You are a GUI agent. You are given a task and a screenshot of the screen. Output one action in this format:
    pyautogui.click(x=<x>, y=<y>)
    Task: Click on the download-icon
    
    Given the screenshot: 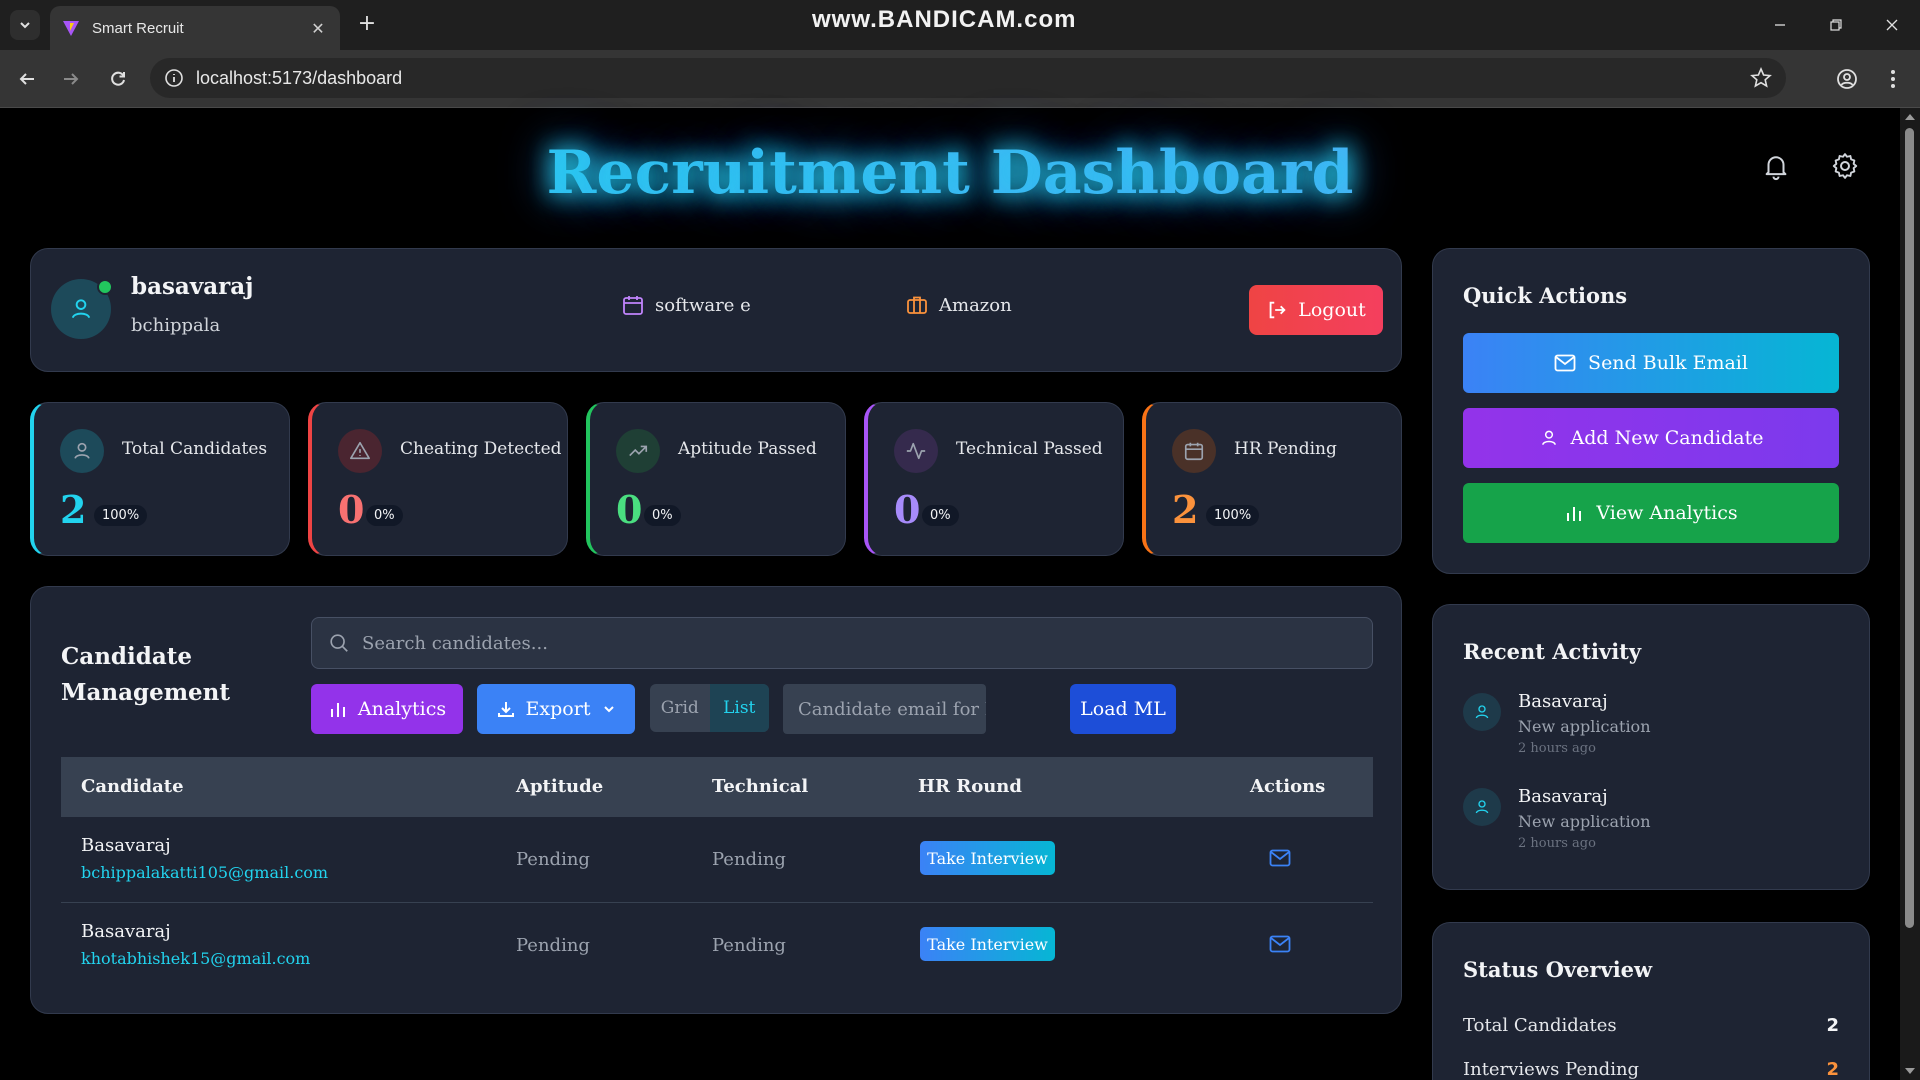 What is the action you would take?
    pyautogui.click(x=505, y=709)
    